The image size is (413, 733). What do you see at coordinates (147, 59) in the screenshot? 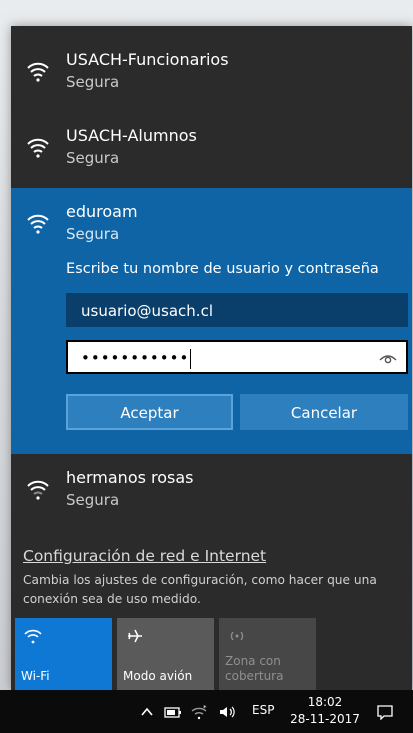
I see `network-ssid: USACH-Funcionarios` at bounding box center [147, 59].